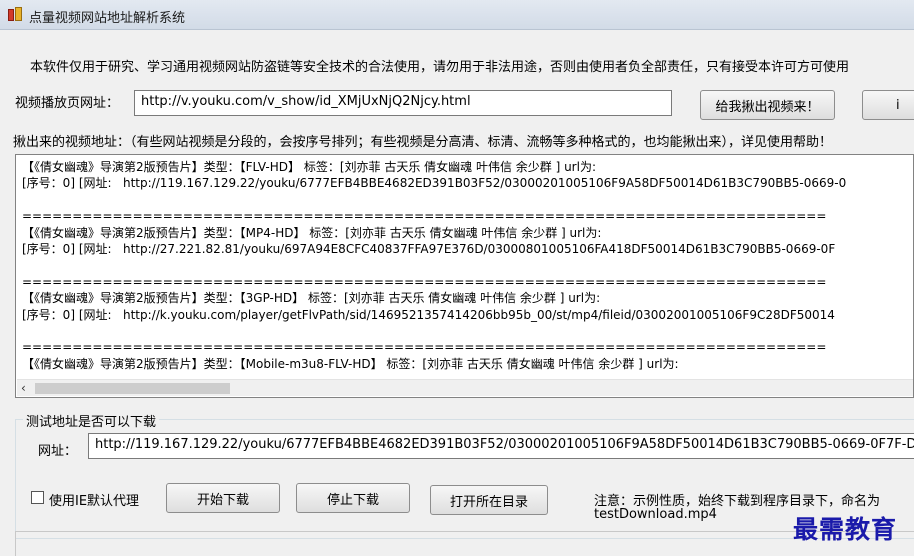 This screenshot has width=914, height=556. What do you see at coordinates (489, 500) in the screenshot?
I see `open-folder-button: 打开所在目录` at bounding box center [489, 500].